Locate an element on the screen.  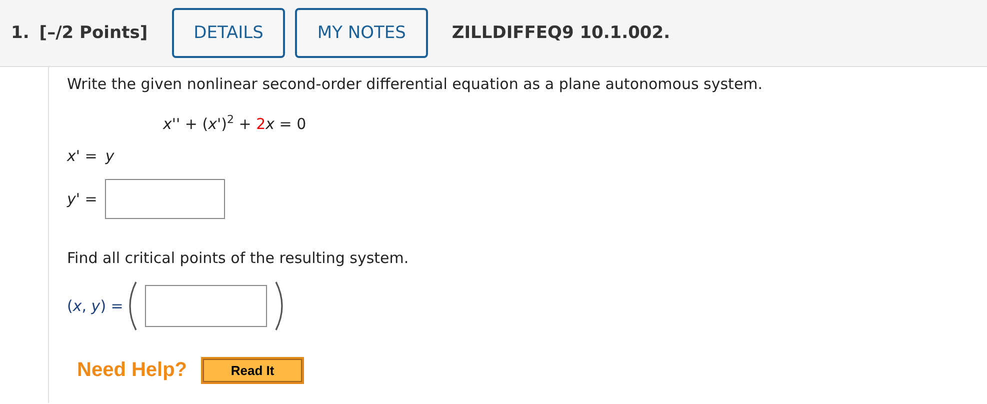
header-button: MY NOTES is located at coordinates (361, 33).